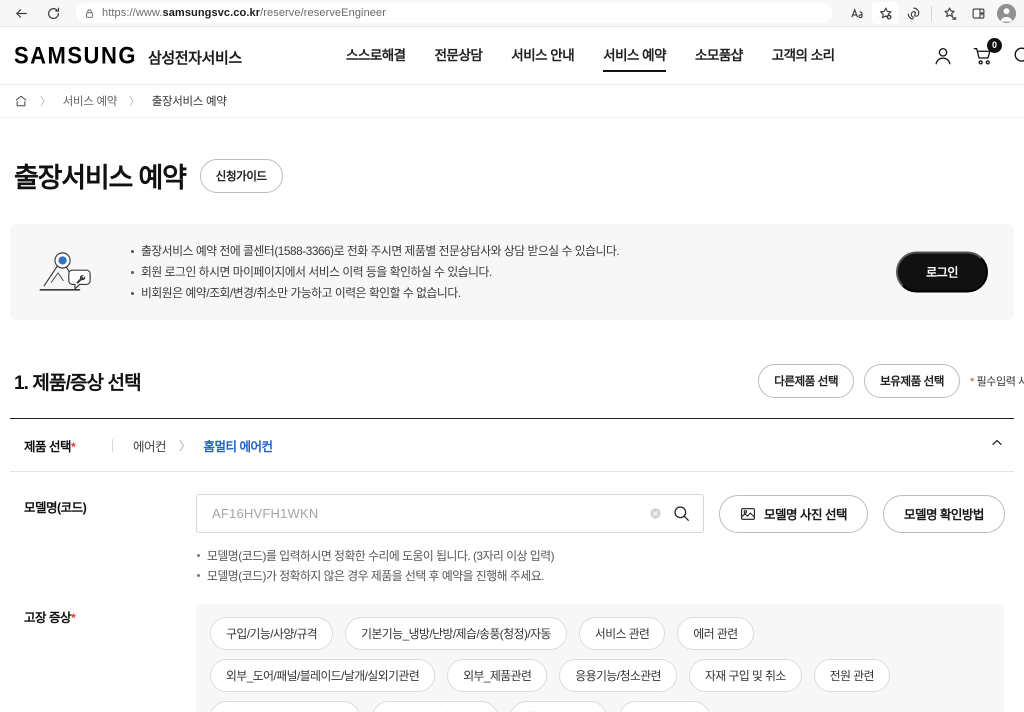 The width and height of the screenshot is (1024, 712). I want to click on toolbar-divider, so click(931, 13).